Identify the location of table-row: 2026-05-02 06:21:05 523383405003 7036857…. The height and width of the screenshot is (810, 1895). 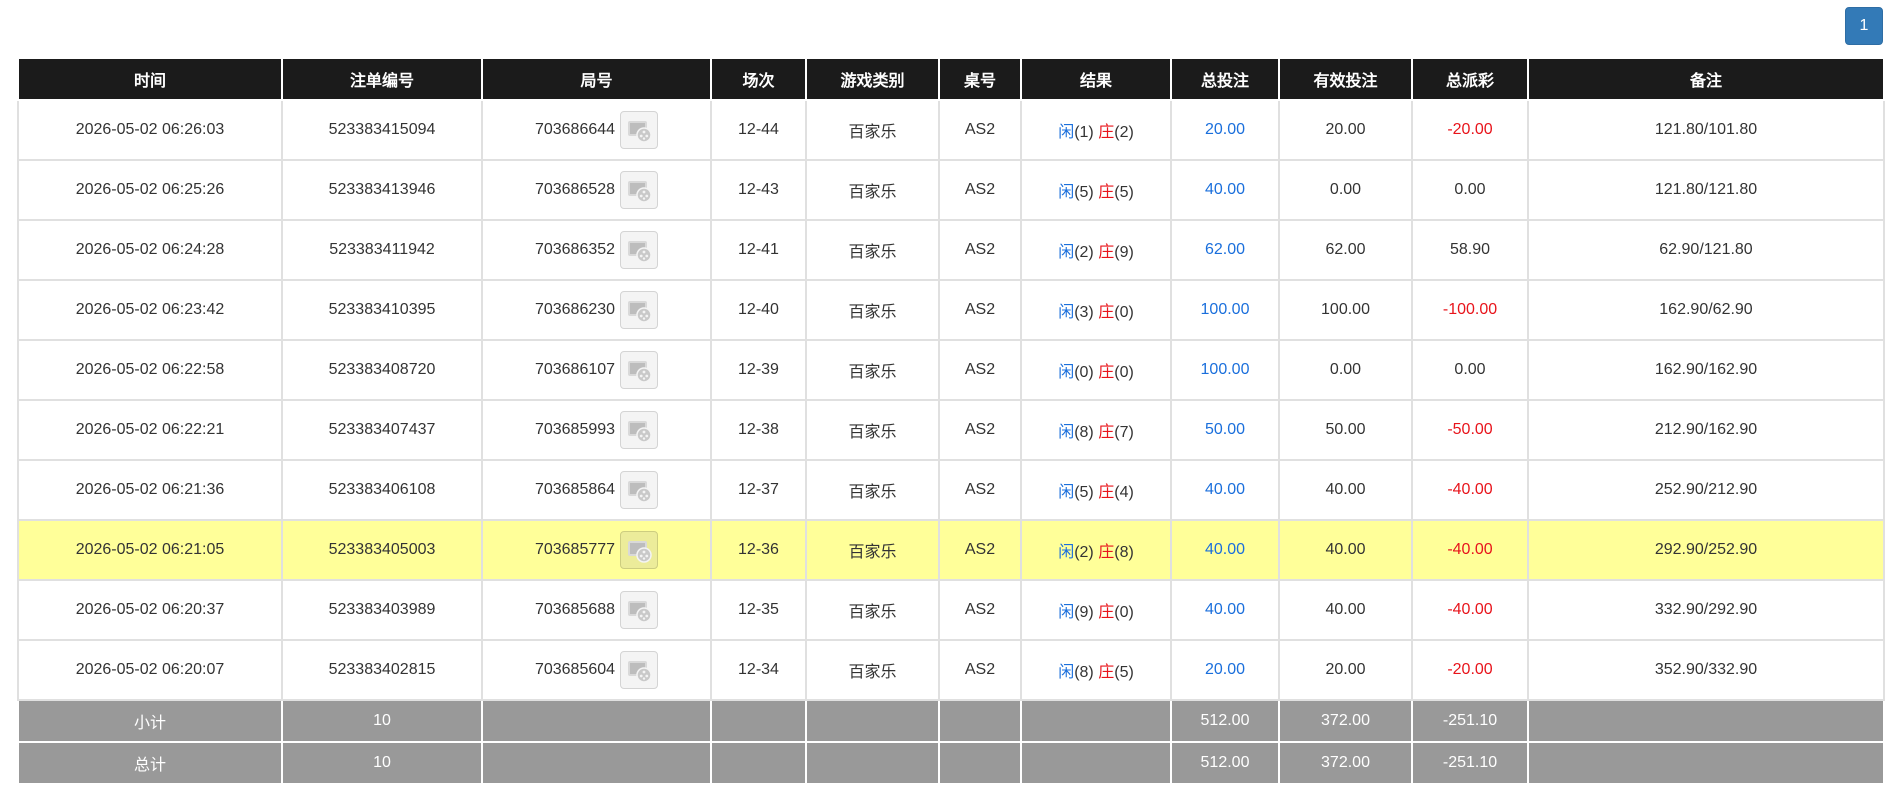
(951, 550).